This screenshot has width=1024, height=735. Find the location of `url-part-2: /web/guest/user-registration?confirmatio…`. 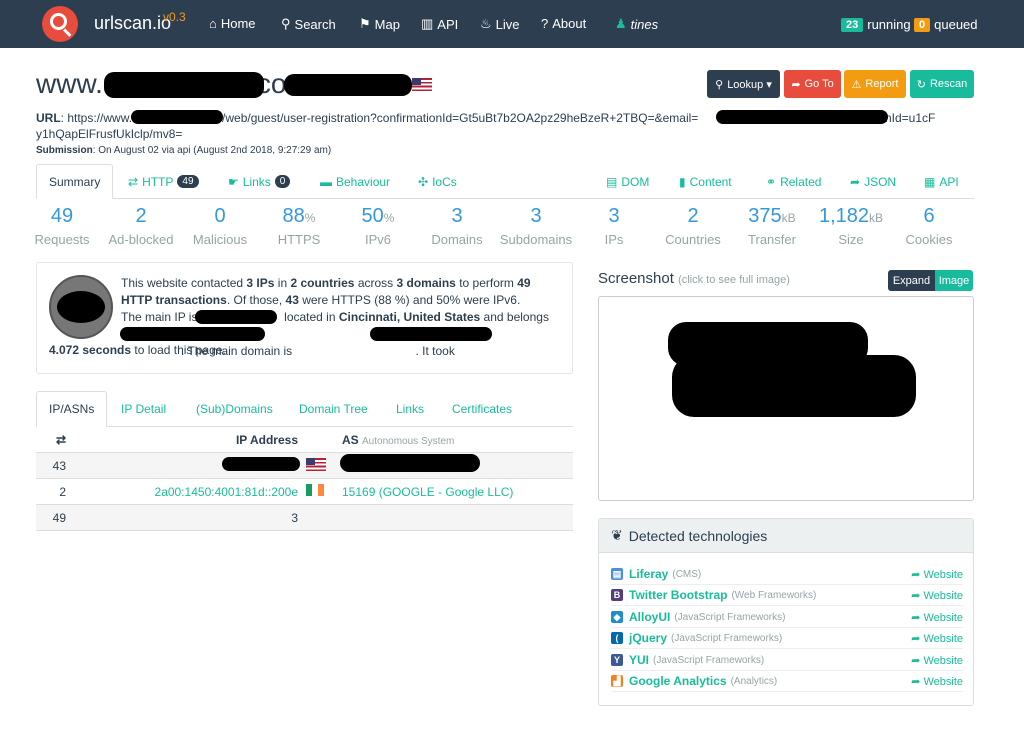

url-part-2: /web/guest/user-registration?confirmatio… is located at coordinates (460, 118).